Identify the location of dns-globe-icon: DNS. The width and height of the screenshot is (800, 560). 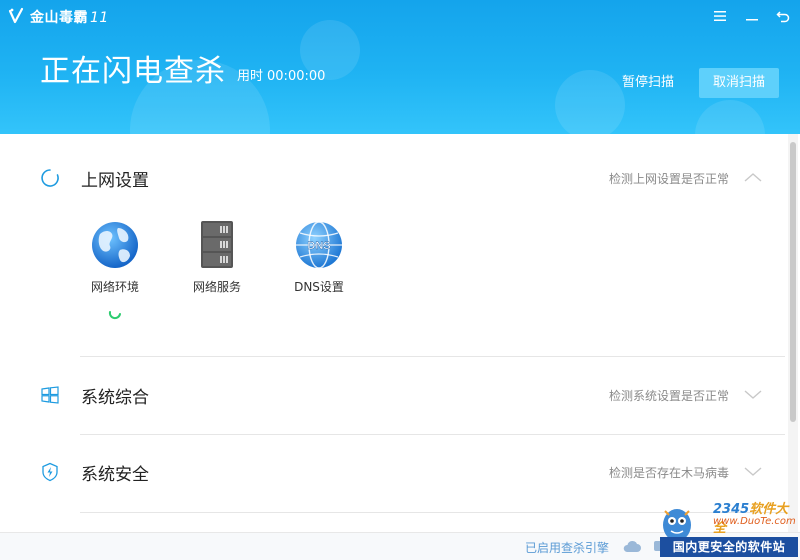
(319, 245).